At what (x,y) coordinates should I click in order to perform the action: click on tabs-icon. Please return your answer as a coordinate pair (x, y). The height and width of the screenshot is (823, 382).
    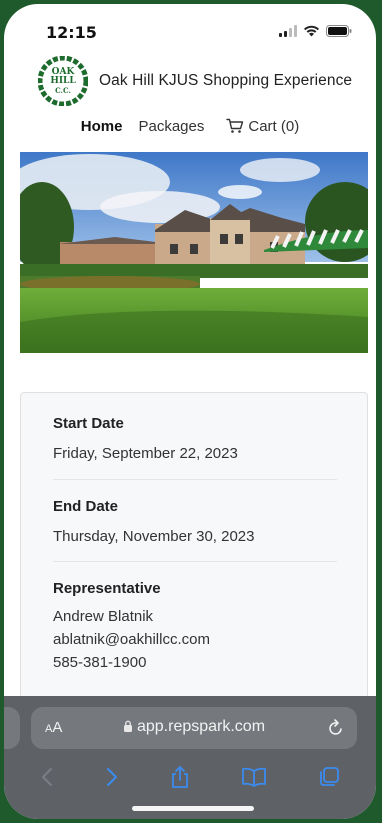
    Looking at the image, I should click on (329, 777).